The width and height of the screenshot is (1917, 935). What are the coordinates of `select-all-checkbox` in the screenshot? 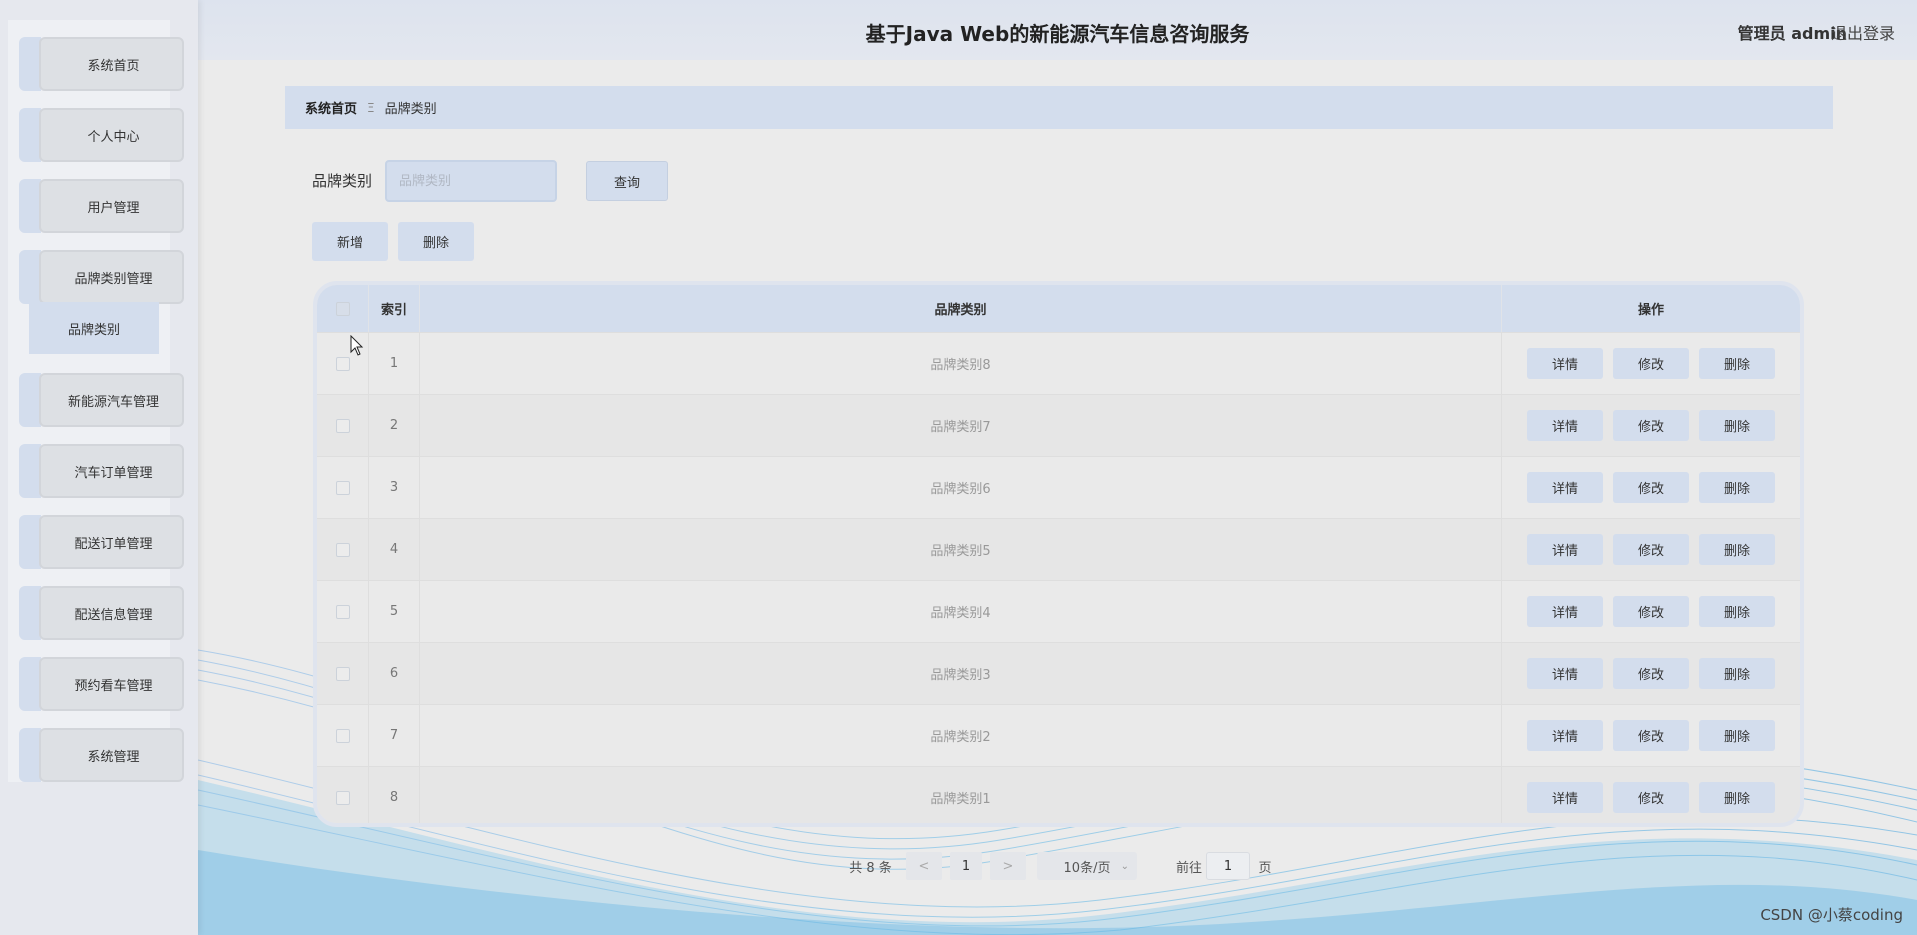 It's located at (342, 308).